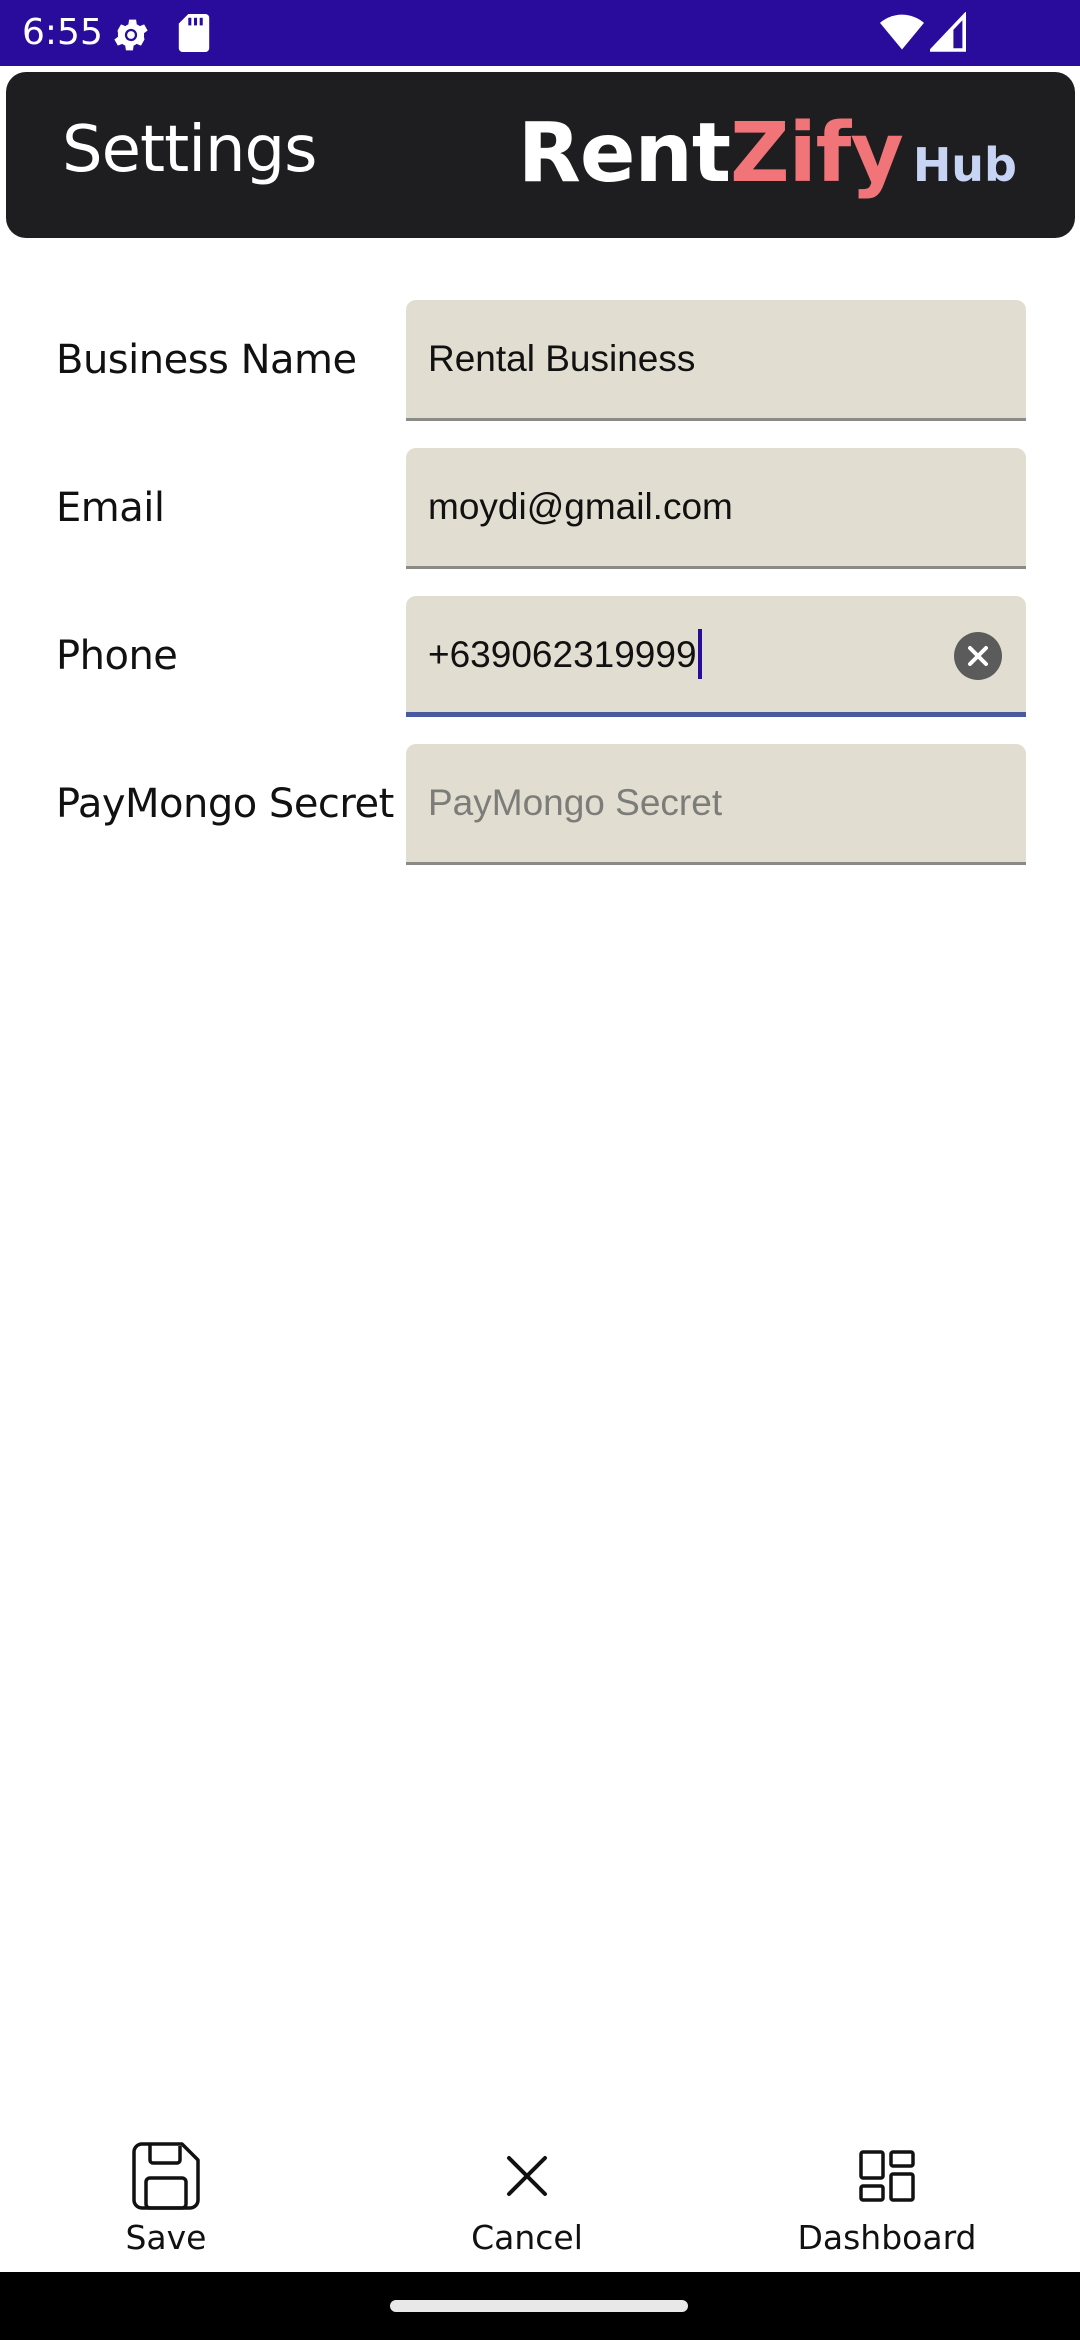  Describe the element at coordinates (948, 32) in the screenshot. I see `signal-icon` at that location.